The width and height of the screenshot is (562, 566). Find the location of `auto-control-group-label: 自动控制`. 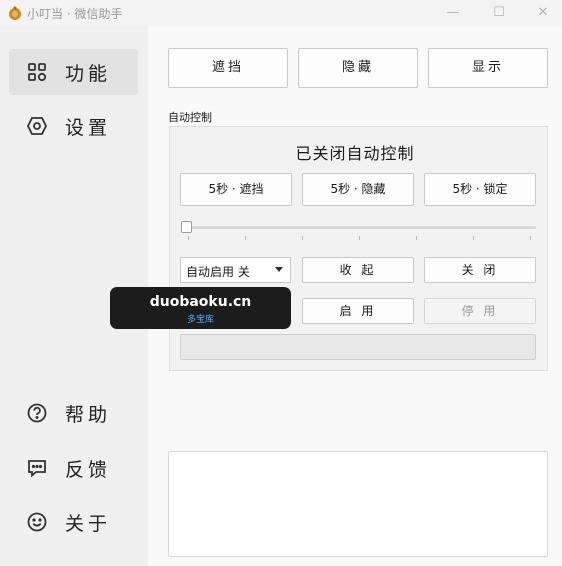

auto-control-group-label: 自动控制 is located at coordinates (190, 117).